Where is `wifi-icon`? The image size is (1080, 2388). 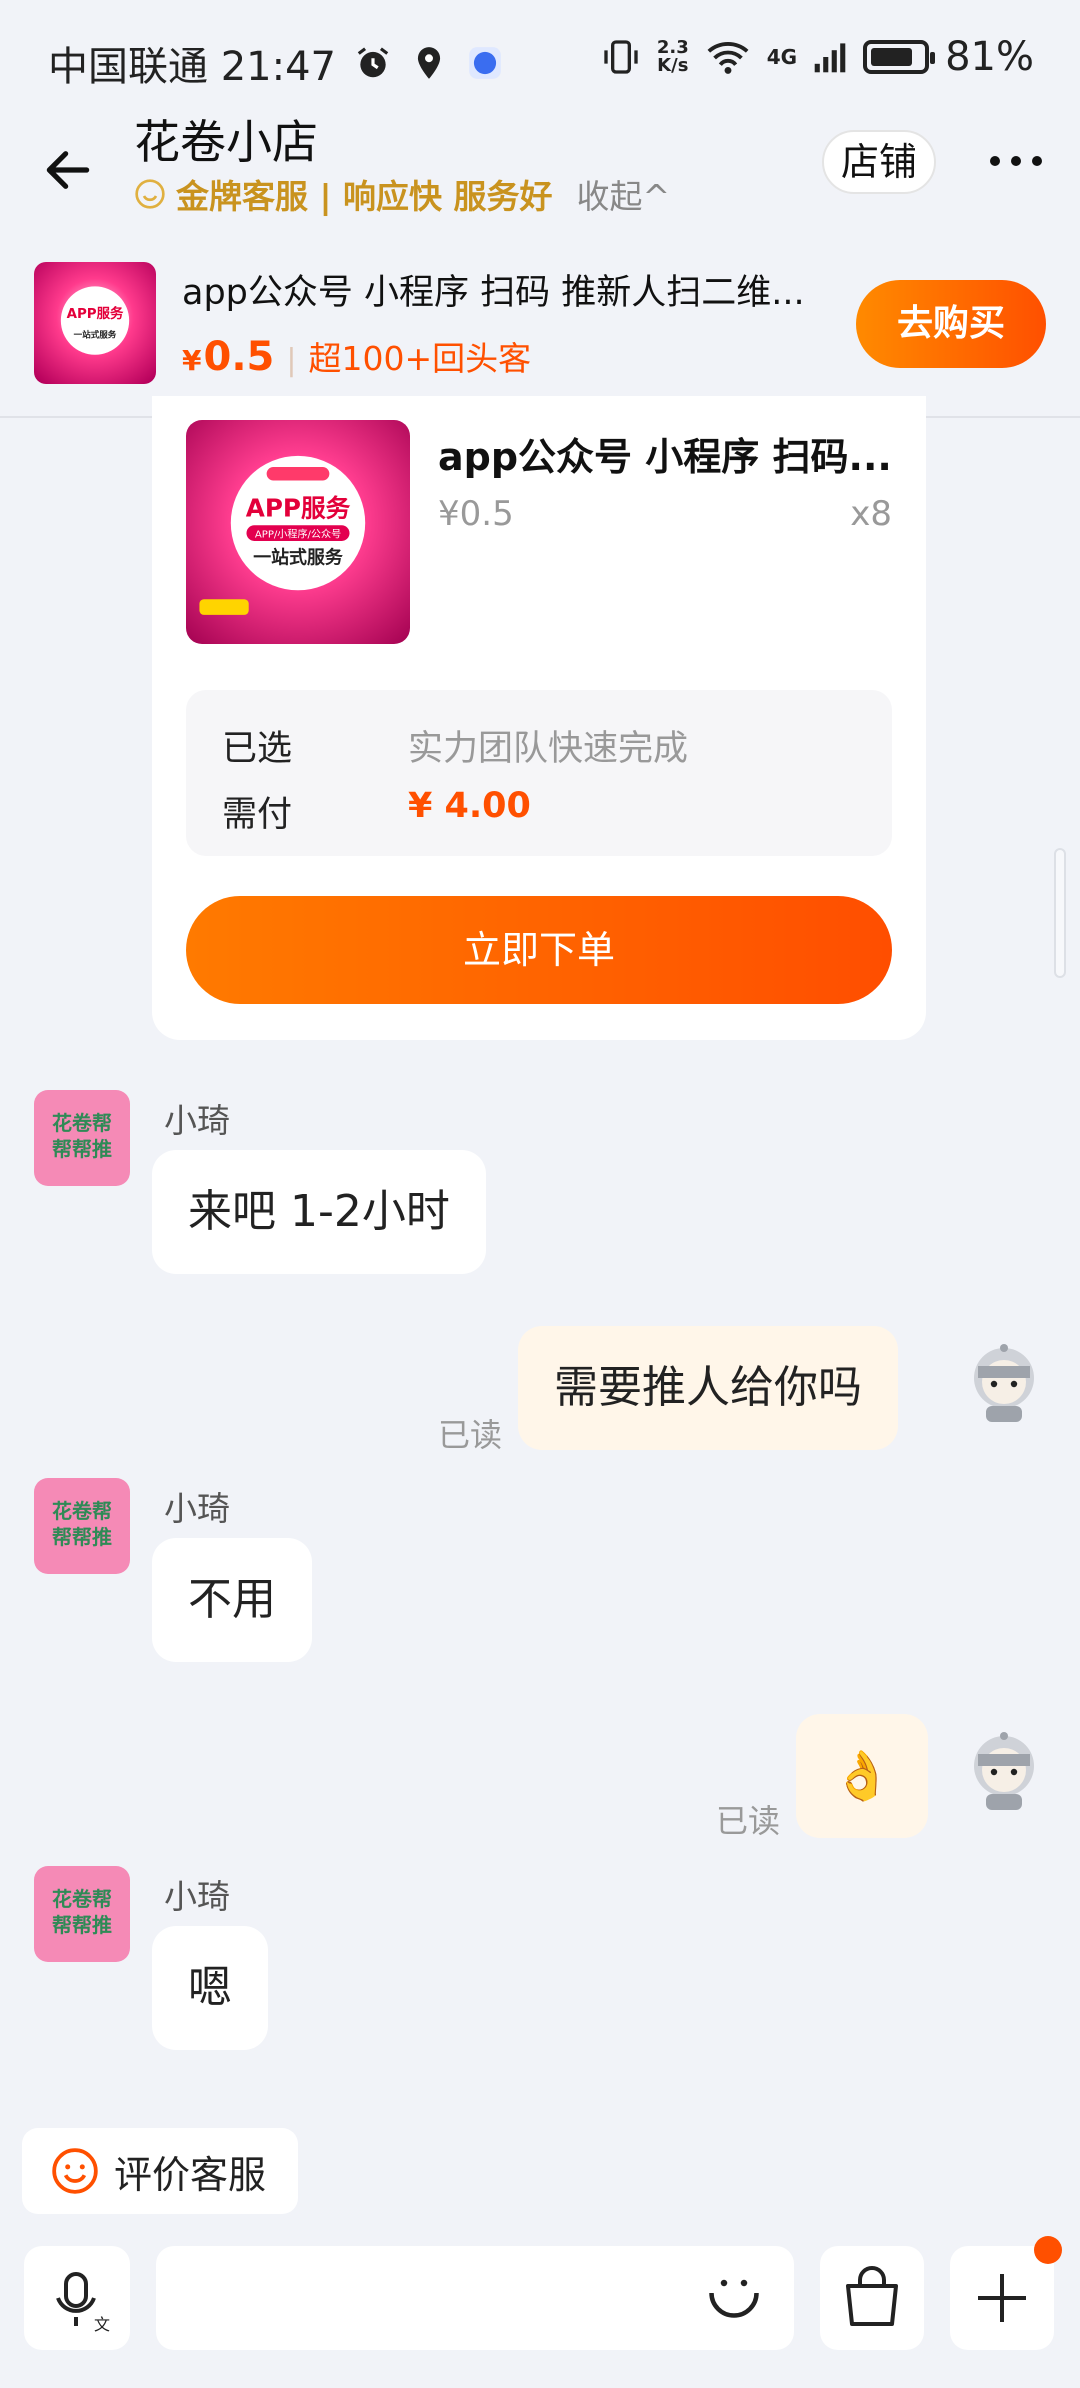 wifi-icon is located at coordinates (728, 58).